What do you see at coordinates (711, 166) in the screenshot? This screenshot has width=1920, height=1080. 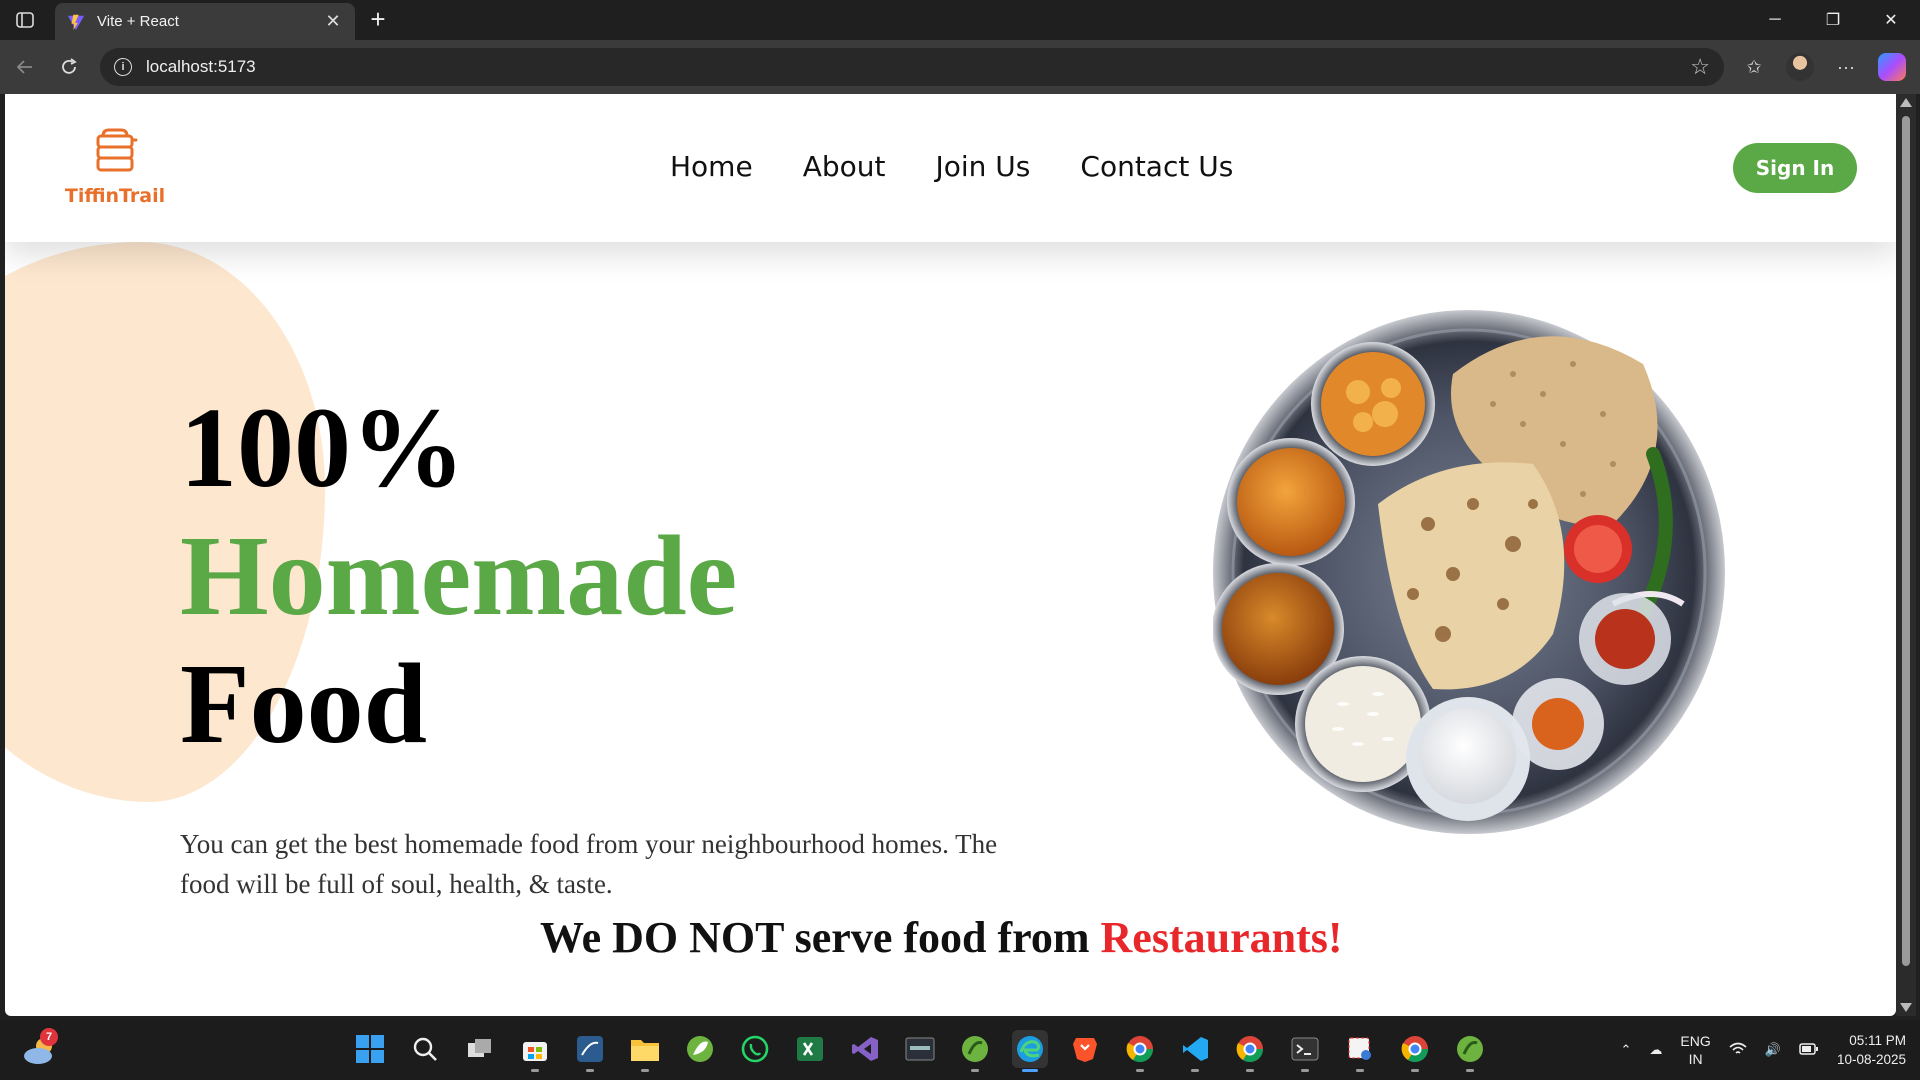 I see `nav-home: Home` at bounding box center [711, 166].